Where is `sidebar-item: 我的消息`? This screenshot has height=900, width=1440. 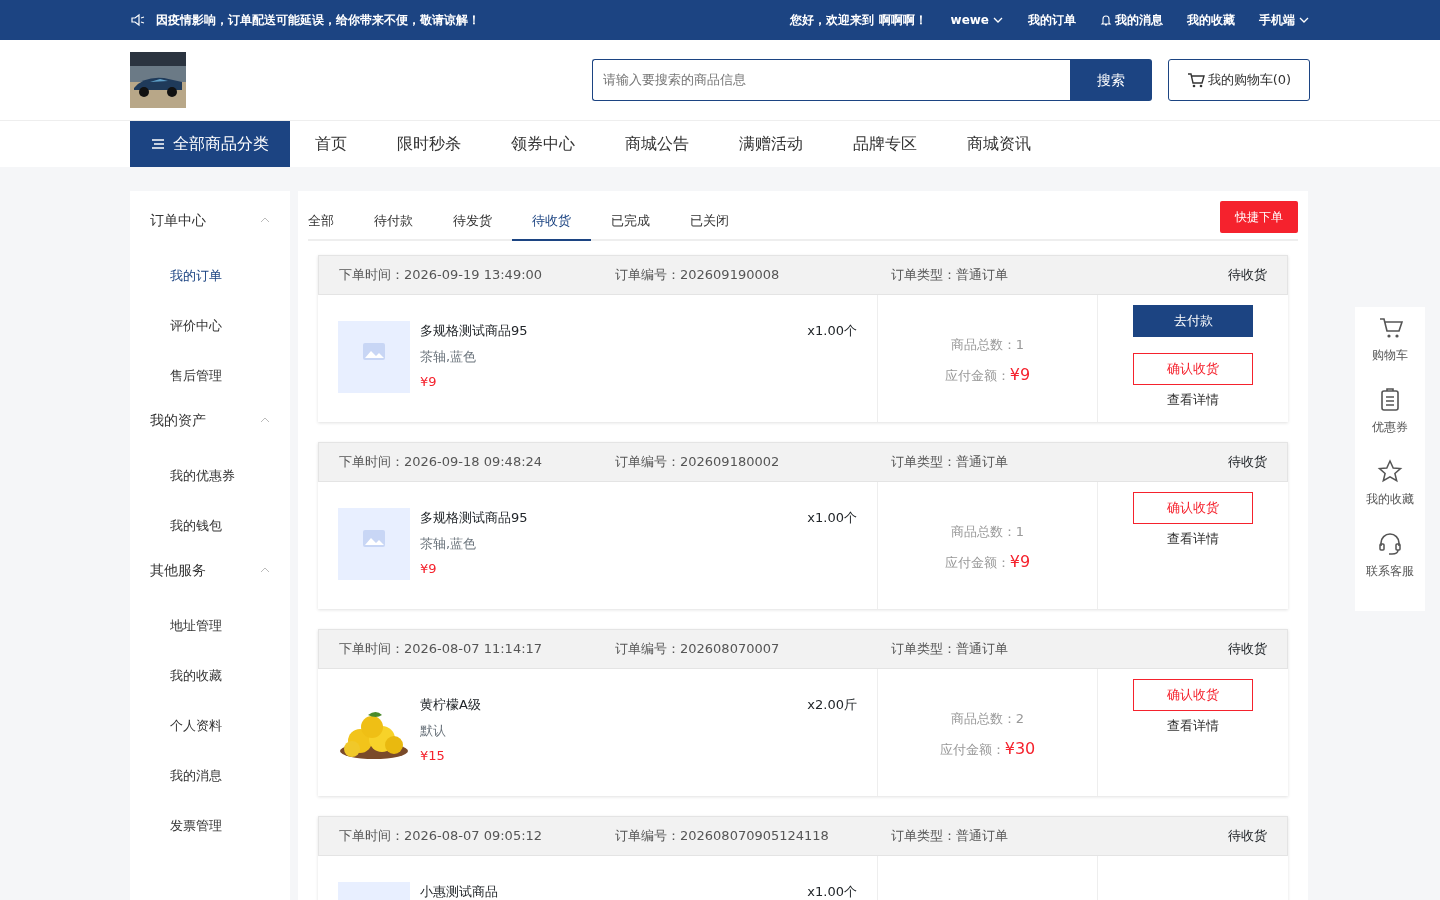
sidebar-item: 我的消息 is located at coordinates (210, 776).